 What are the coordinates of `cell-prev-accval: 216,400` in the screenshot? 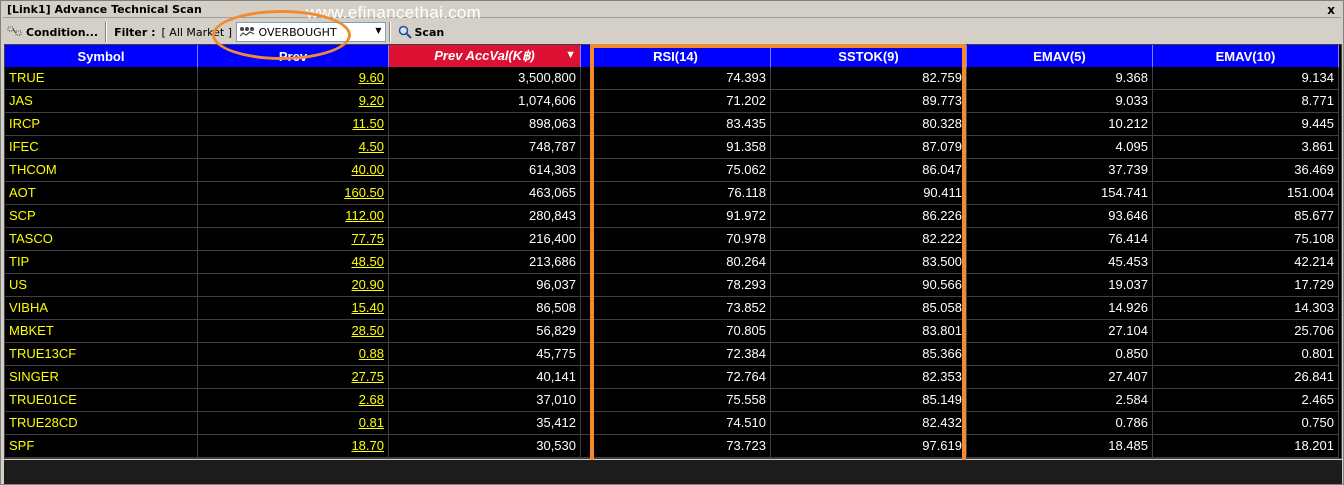 It's located at (485, 239).